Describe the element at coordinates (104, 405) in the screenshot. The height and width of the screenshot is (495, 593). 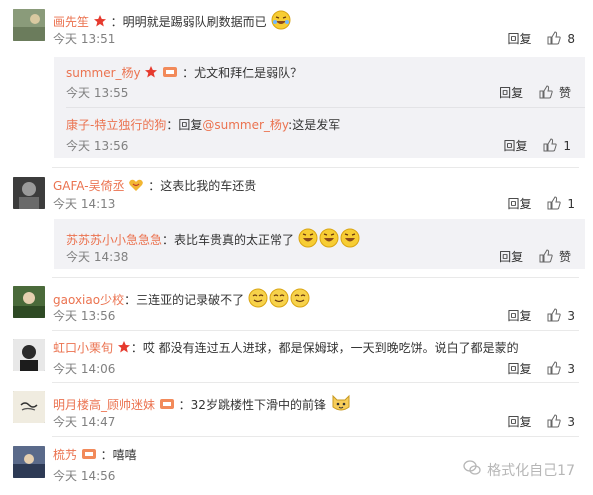
I see `commenter-name: 明月楼高_顾帅迷妹` at that location.